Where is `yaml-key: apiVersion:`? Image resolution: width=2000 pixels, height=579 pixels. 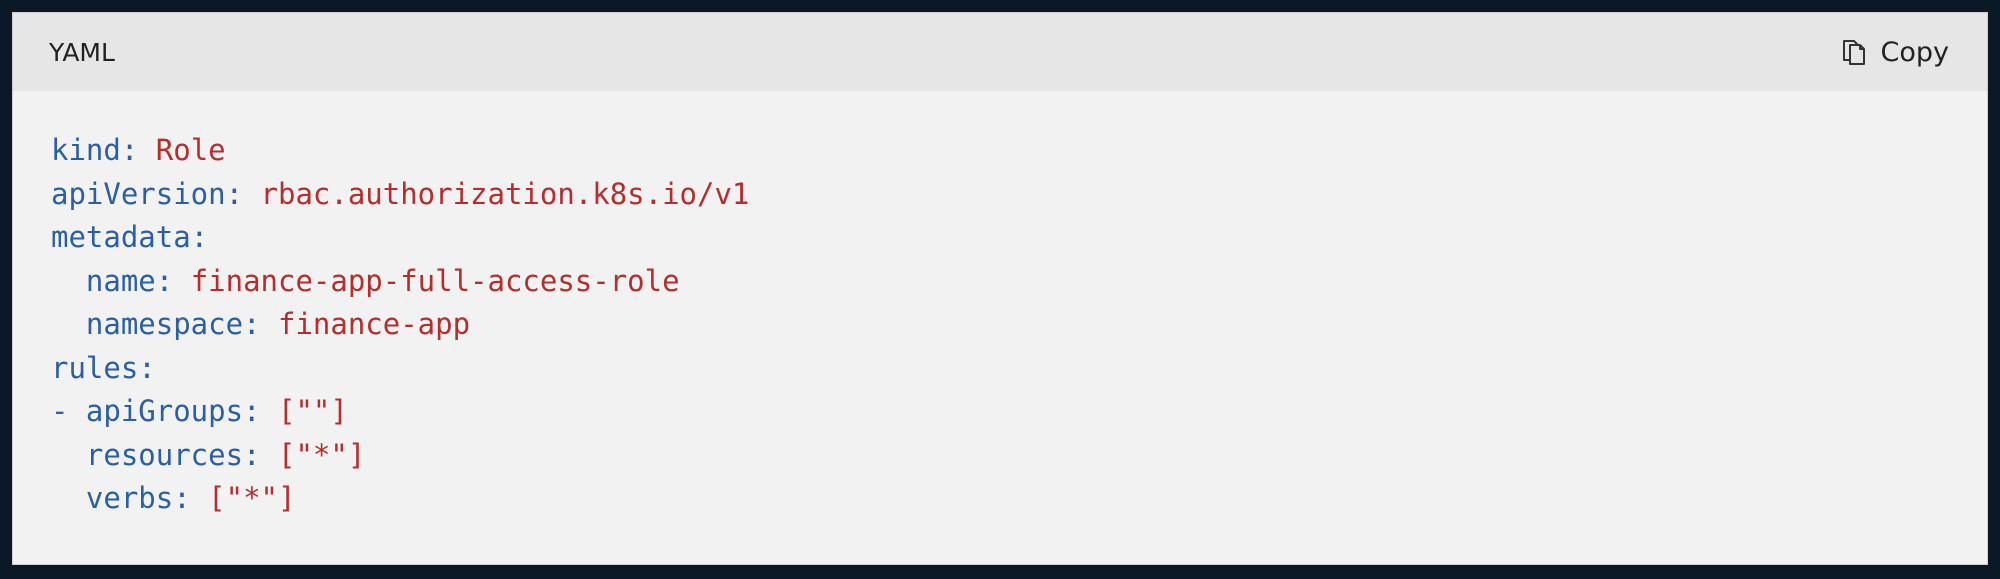
yaml-key: apiVersion: is located at coordinates (147, 193).